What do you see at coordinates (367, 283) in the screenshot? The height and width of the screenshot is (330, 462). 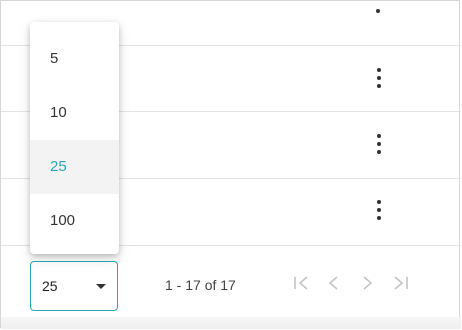 I see `next-page-icon` at bounding box center [367, 283].